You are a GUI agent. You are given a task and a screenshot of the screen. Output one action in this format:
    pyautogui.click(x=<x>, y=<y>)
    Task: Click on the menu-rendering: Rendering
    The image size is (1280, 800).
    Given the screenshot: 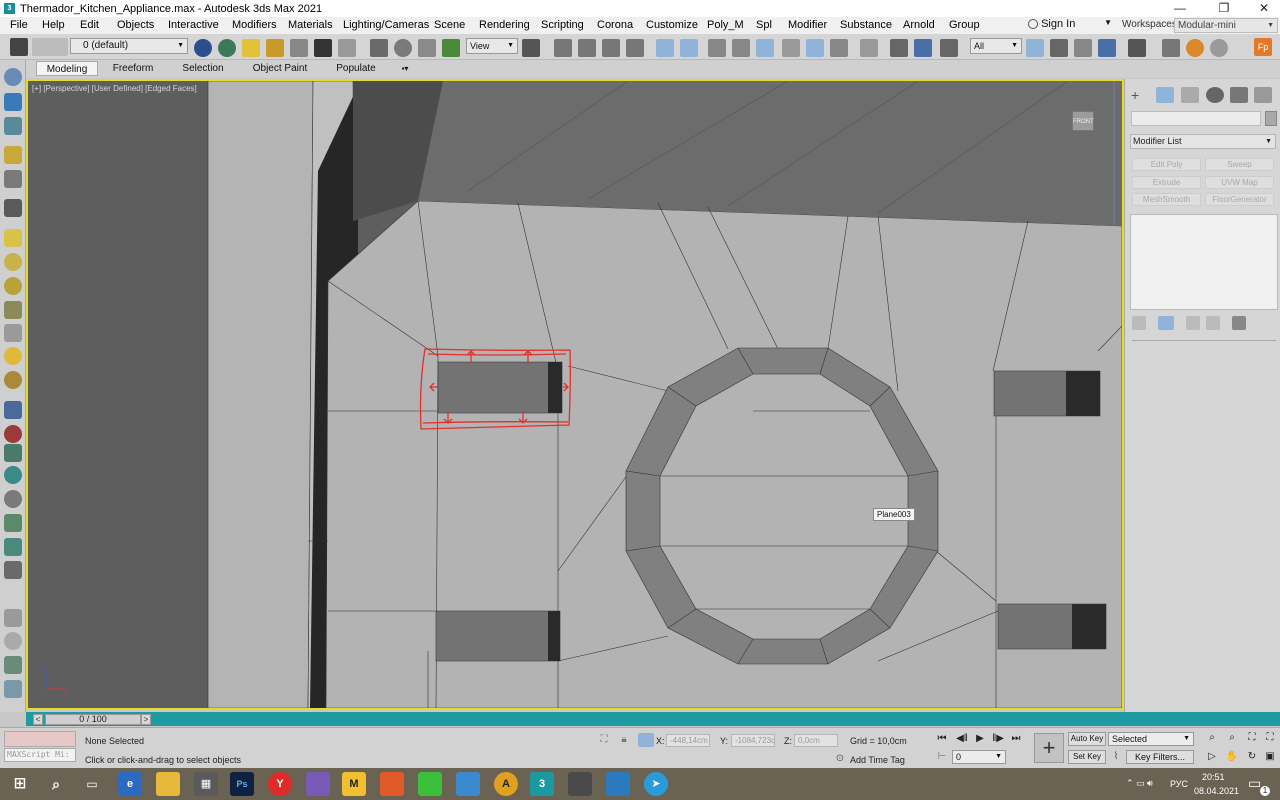 What is the action you would take?
    pyautogui.click(x=504, y=25)
    